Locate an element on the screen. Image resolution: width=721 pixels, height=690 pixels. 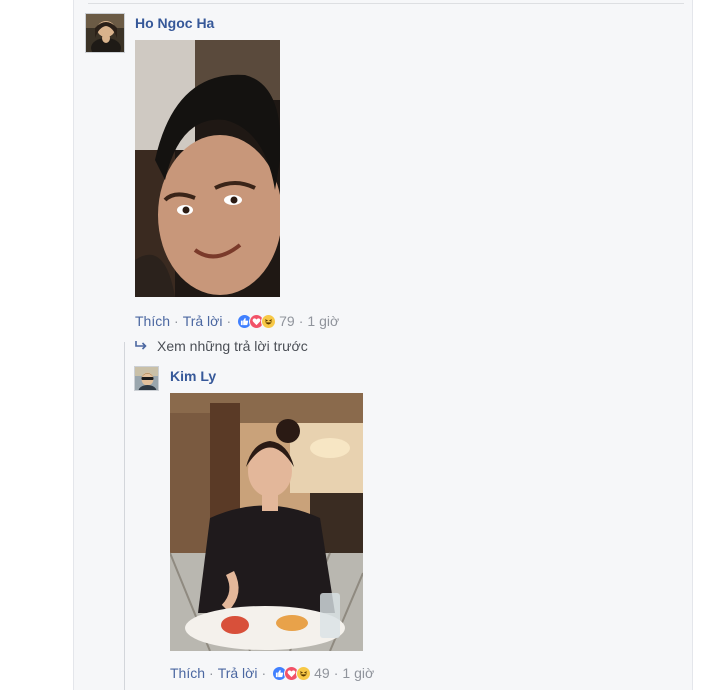
divider is located at coordinates (386, 3).